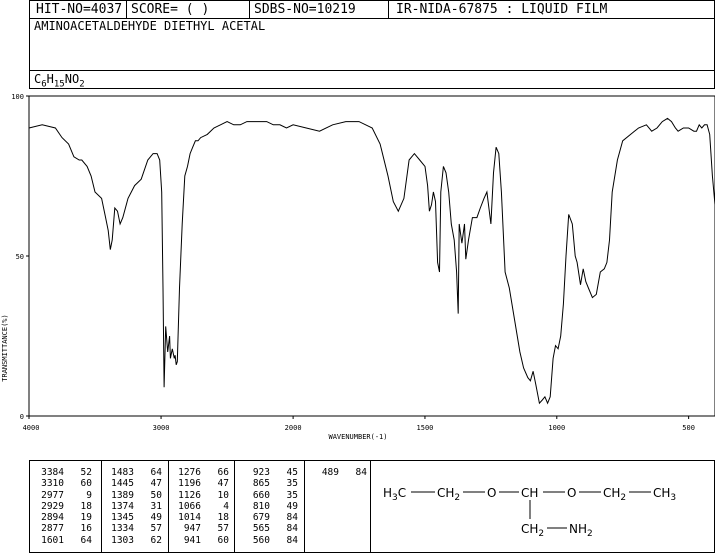  I want to click on y-axis-label: TRANSMITTANCE(%), so click(5, 347).